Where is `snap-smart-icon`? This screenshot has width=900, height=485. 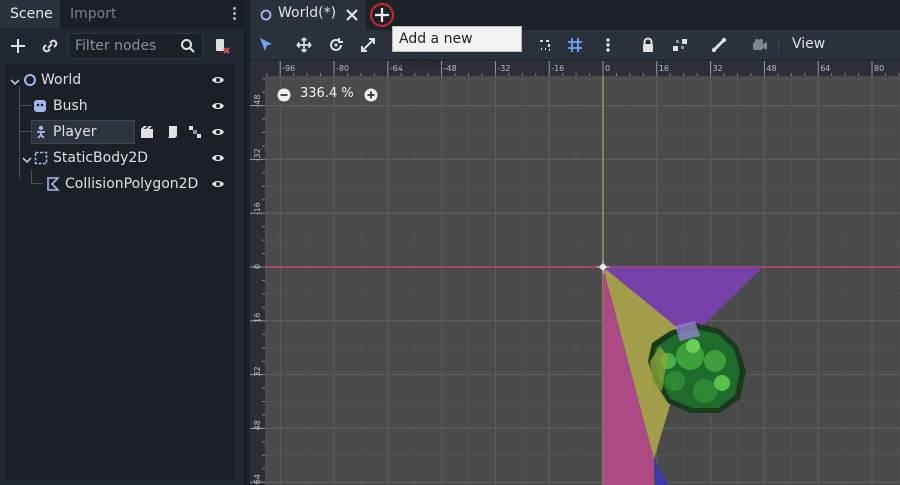 snap-smart-icon is located at coordinates (545, 45).